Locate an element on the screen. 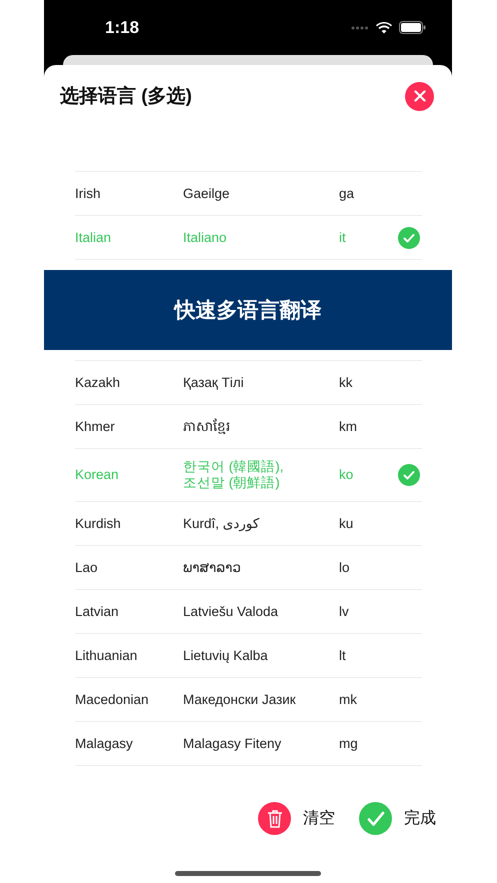  native-name: Gaeilge is located at coordinates (207, 194).